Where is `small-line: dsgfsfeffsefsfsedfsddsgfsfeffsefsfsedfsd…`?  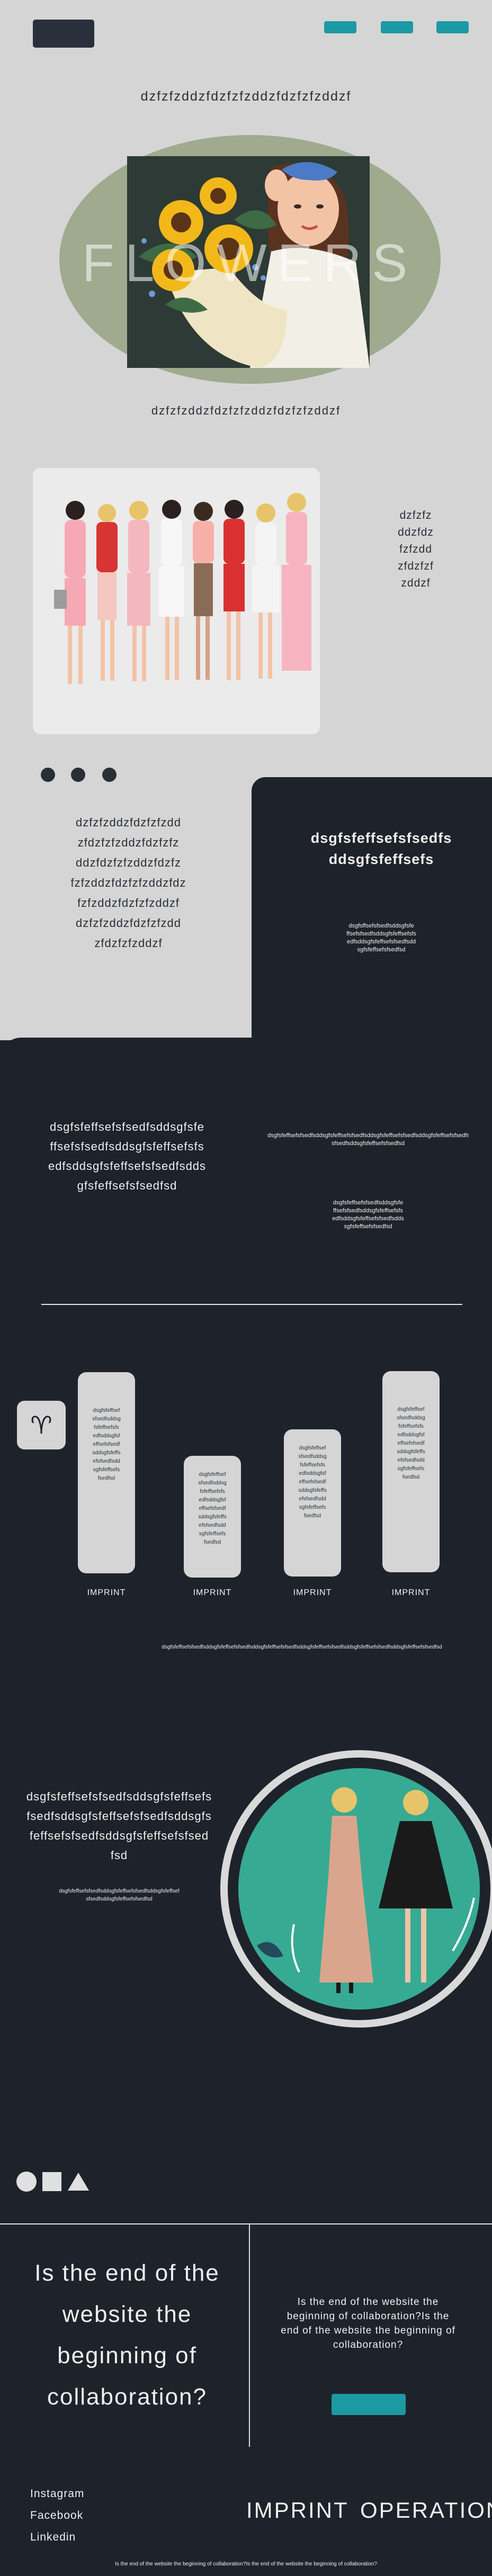
small-line: dsgfsfeffsefsfsedfsddsgfsfeffsefsfsedfsd… is located at coordinates (119, 1891).